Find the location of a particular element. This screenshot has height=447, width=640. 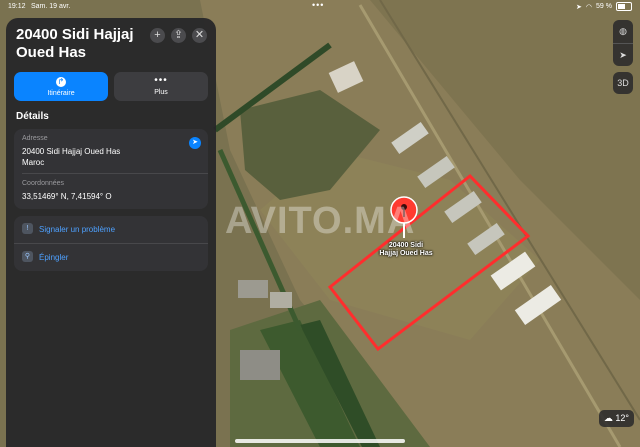

pin-label-line1: 20400 Sidi is located at coordinates (406, 245).